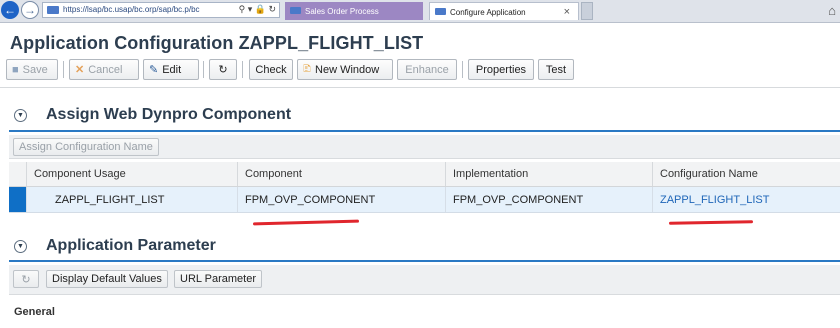 This screenshot has width=840, height=328. Describe the element at coordinates (746, 174) in the screenshot. I see `column-header-configuration-name: Configuration Name` at that location.